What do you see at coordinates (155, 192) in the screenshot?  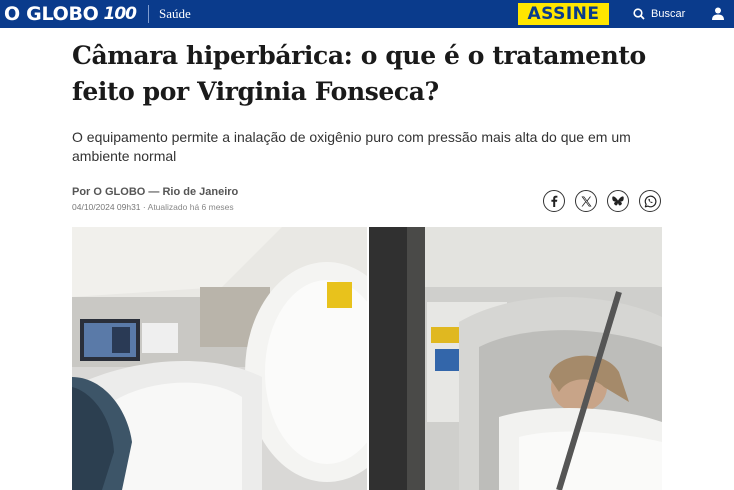 I see `article-byline: Por O GLOBO — Rio de Janeiro` at bounding box center [155, 192].